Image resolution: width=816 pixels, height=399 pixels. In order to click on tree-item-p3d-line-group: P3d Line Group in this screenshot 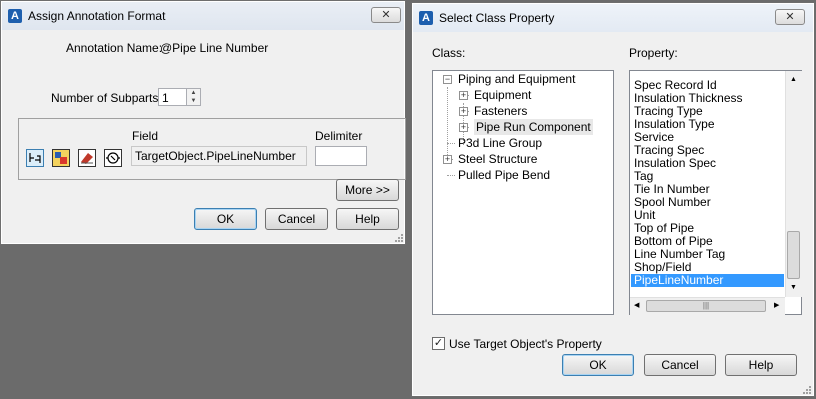, I will do `click(500, 143)`.